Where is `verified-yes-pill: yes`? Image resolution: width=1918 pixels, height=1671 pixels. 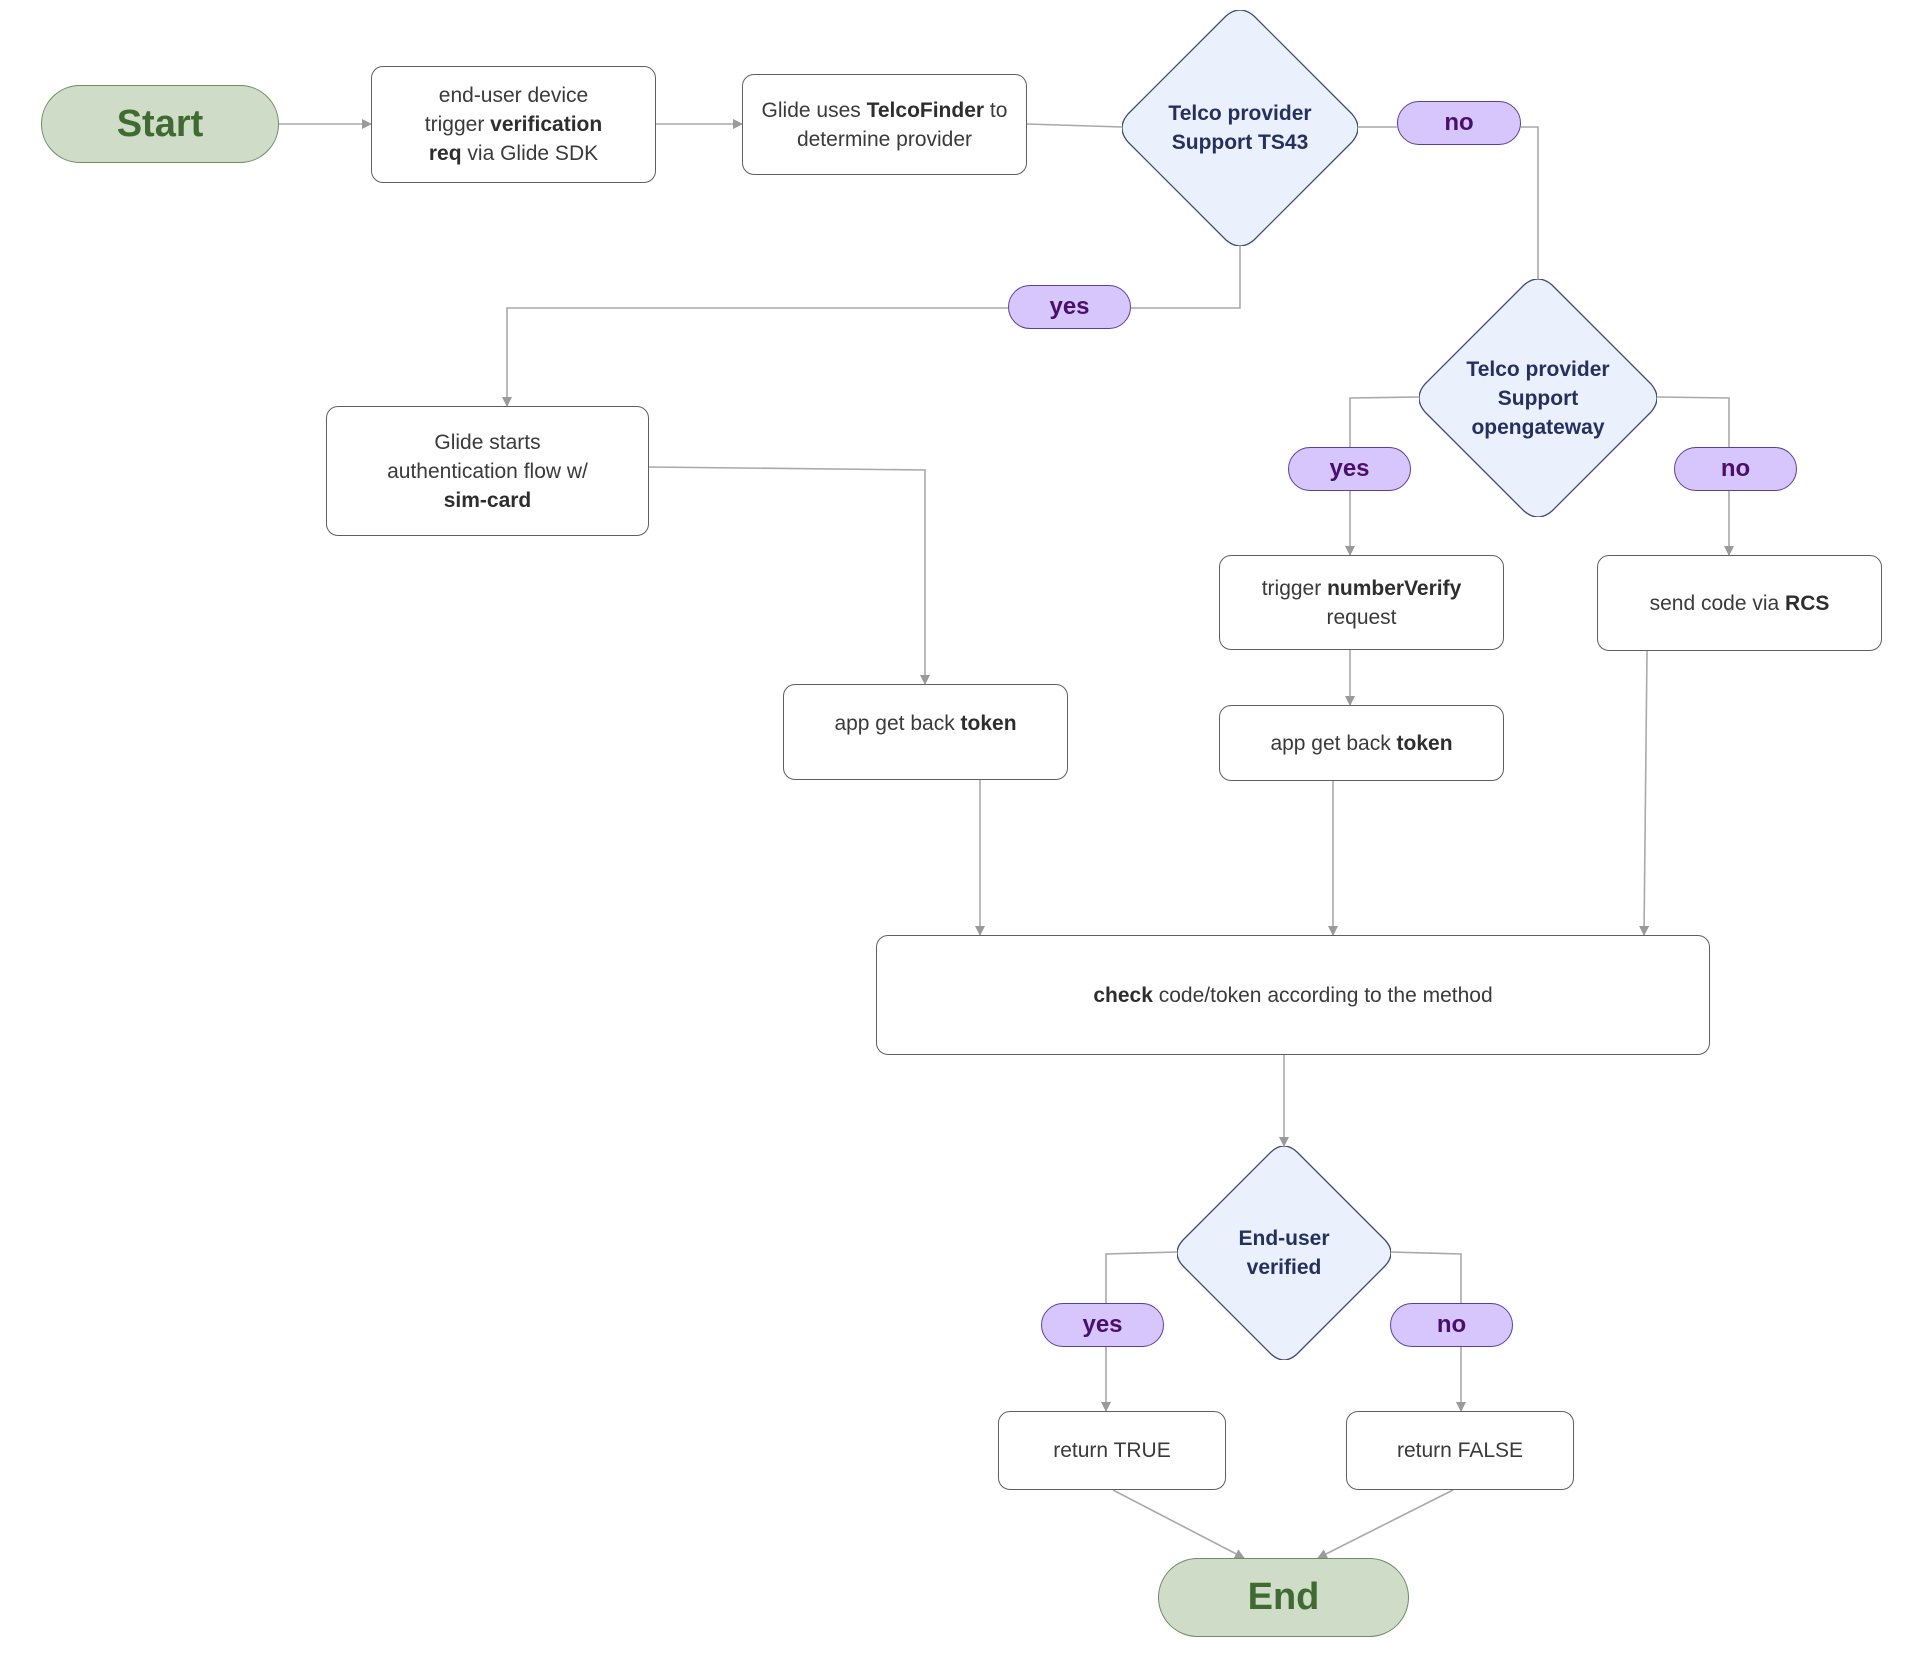
verified-yes-pill: yes is located at coordinates (1102, 1325).